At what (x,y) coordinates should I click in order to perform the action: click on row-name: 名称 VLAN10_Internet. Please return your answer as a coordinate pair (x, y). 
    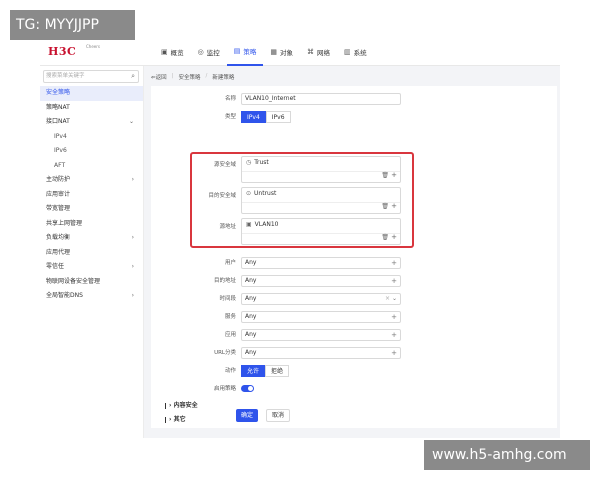
    Looking at the image, I should click on (354, 99).